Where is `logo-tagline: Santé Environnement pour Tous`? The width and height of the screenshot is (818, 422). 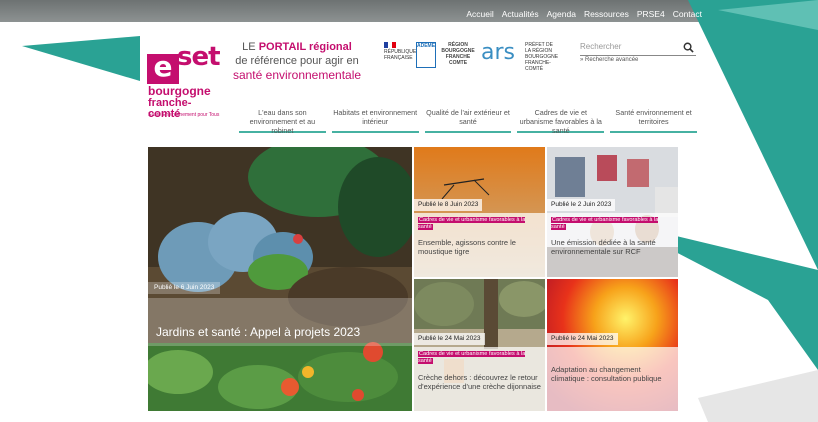 logo-tagline: Santé Environnement pour Tous is located at coordinates (184, 115).